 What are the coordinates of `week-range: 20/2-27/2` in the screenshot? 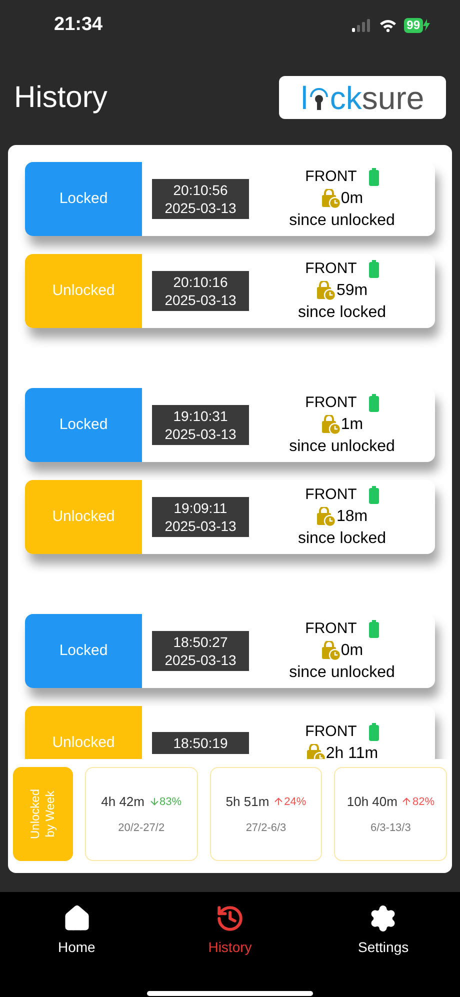 It's located at (141, 828).